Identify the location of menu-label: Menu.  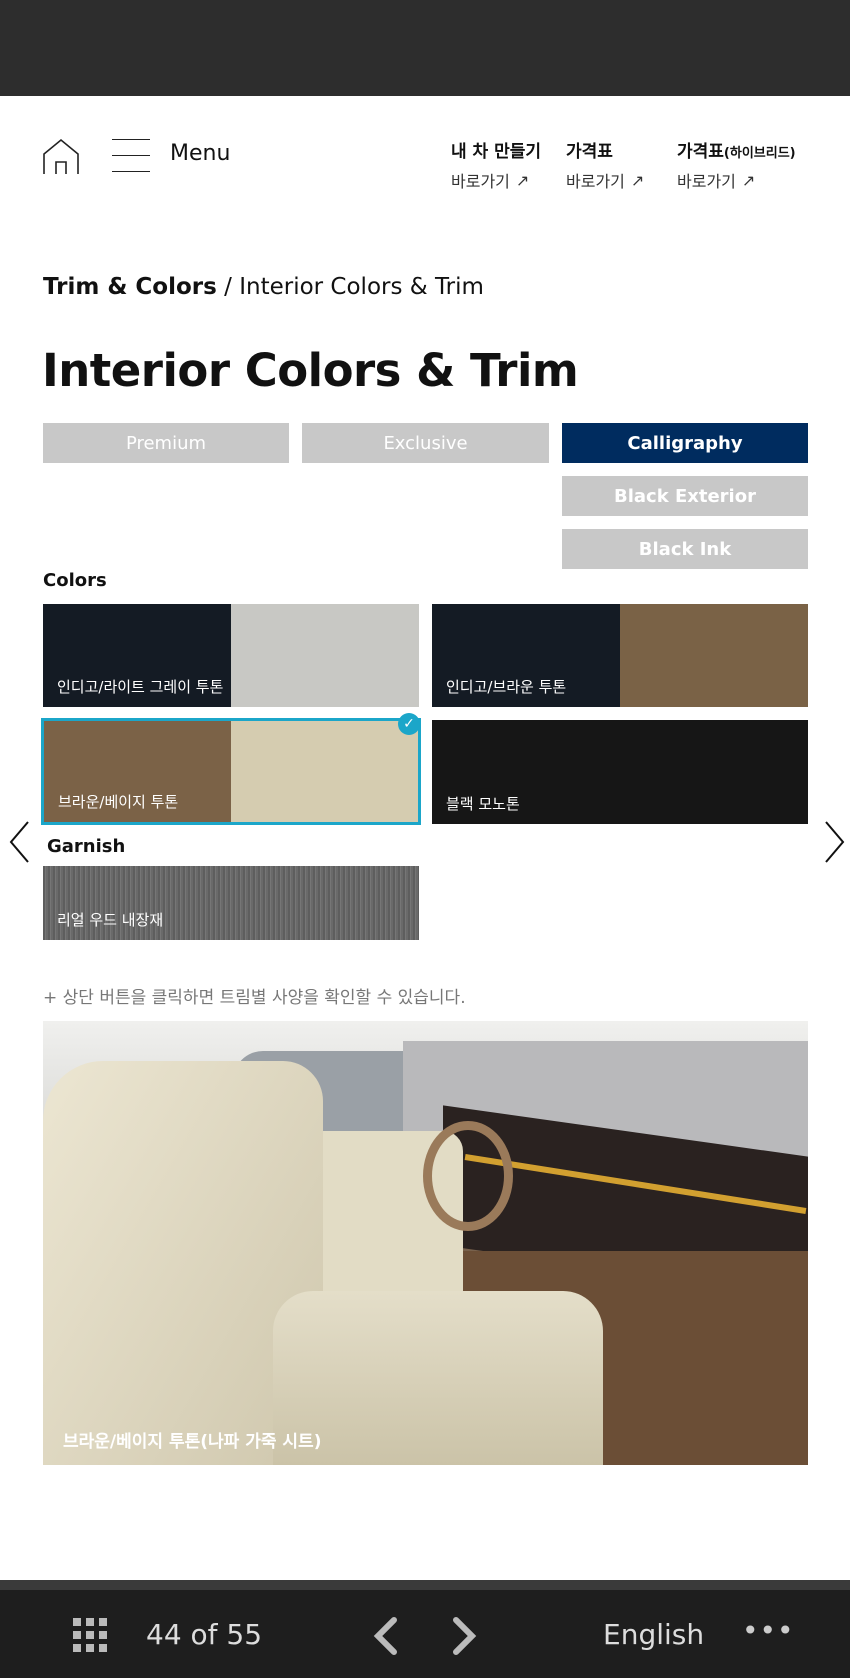
(200, 153).